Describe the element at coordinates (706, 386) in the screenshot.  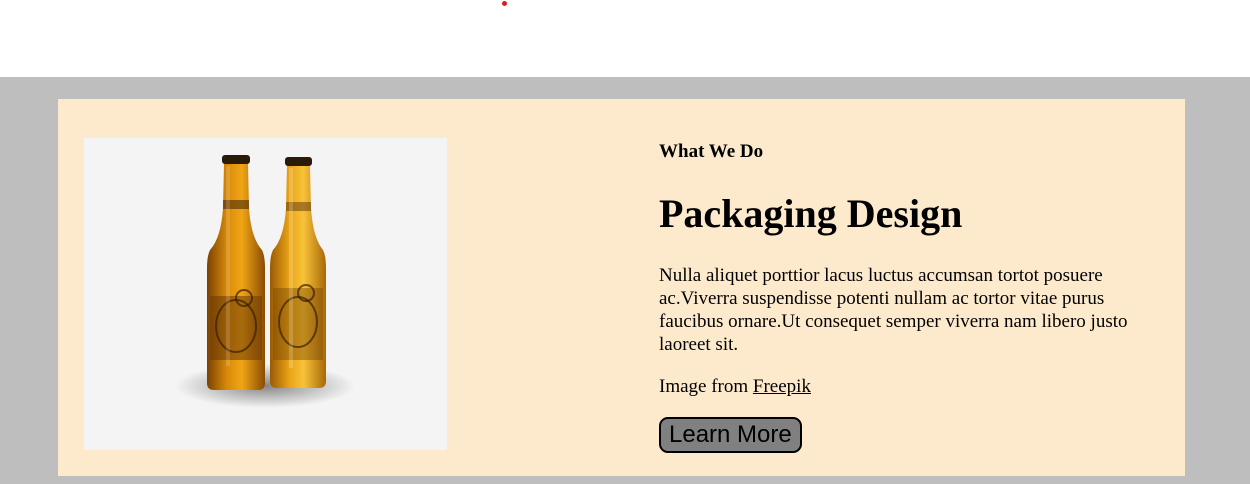
I see `credit-prefix: Image from` at that location.